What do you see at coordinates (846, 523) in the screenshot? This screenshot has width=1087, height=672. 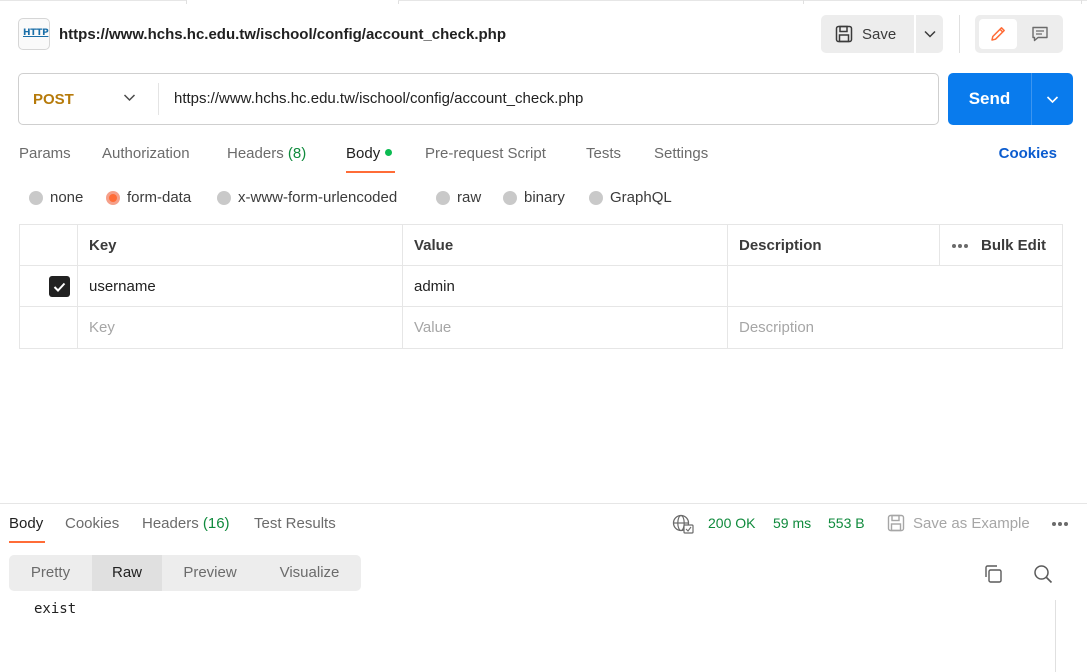 I see `response-size: 553 B` at bounding box center [846, 523].